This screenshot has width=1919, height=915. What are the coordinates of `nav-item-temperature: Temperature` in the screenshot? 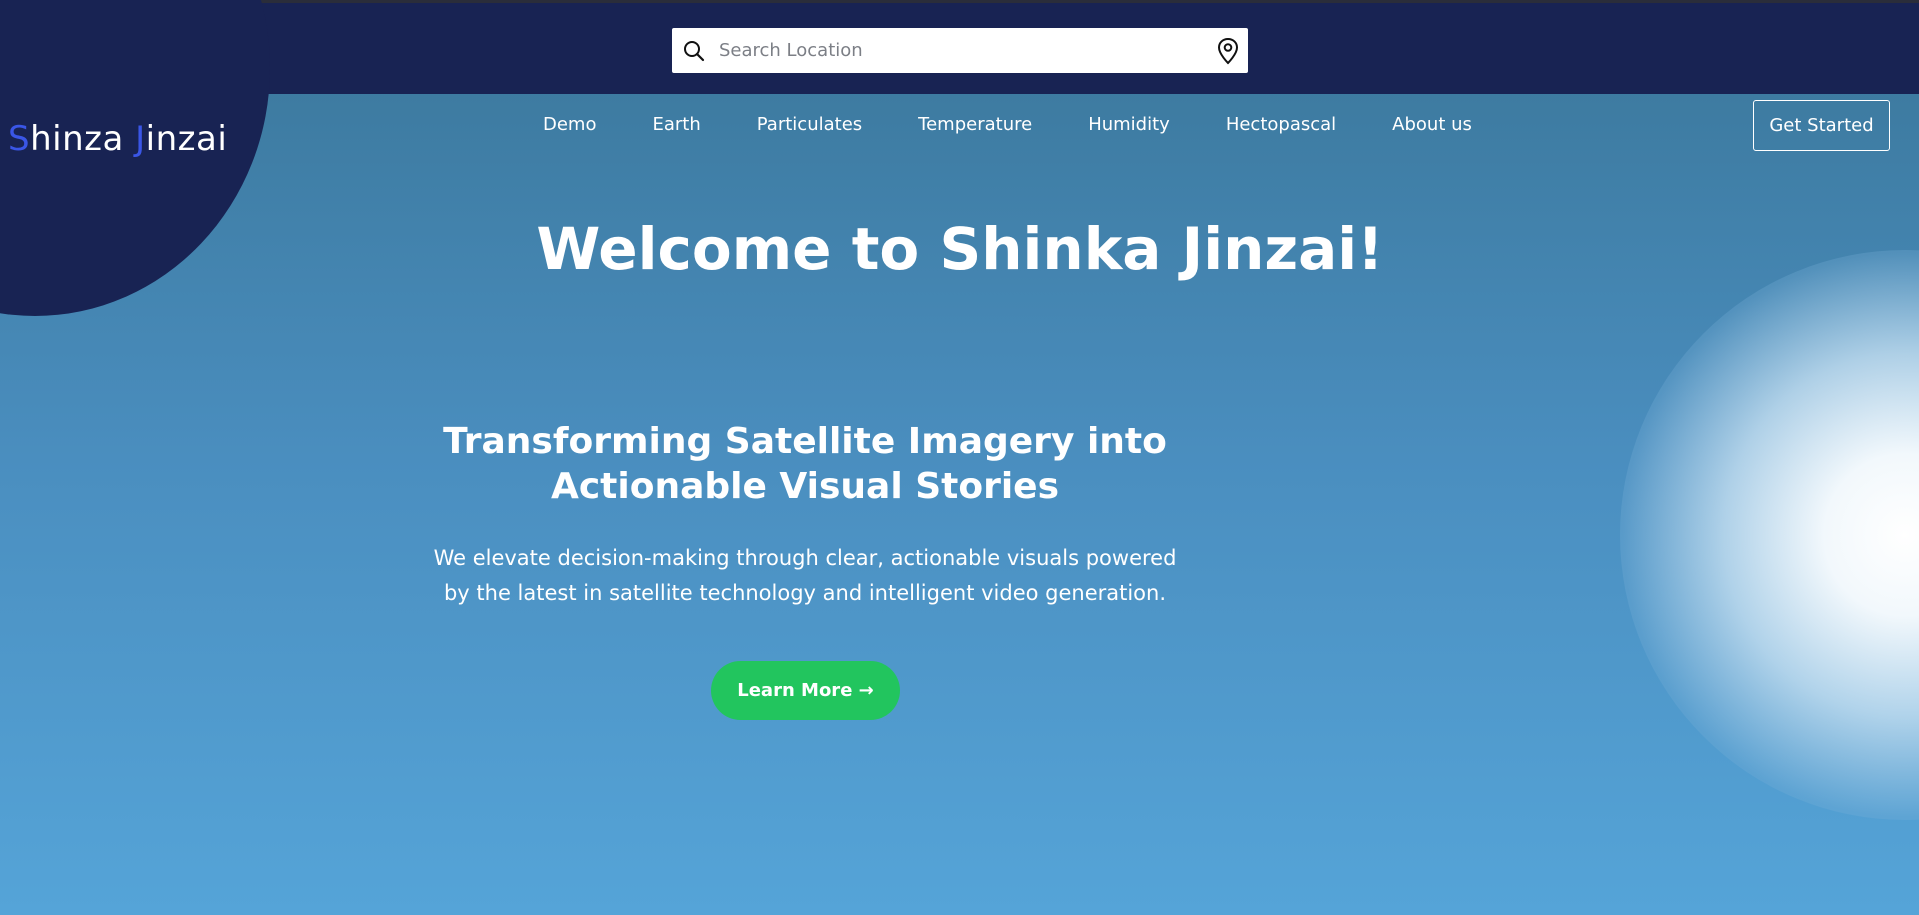 It's located at (975, 124).